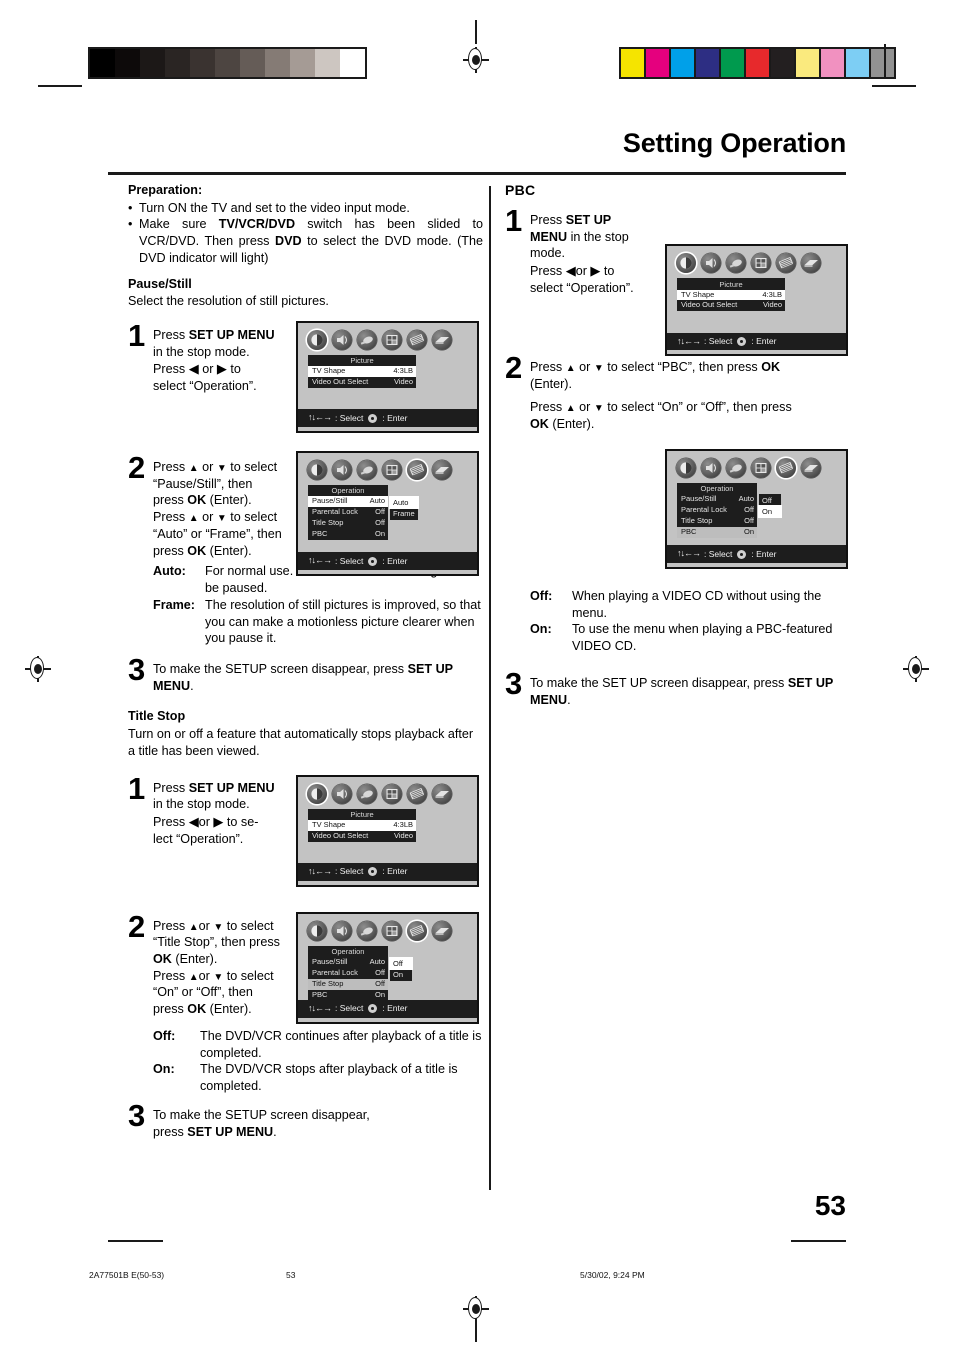  I want to click on osd-submenu-pause: Auto Frame, so click(404, 508).